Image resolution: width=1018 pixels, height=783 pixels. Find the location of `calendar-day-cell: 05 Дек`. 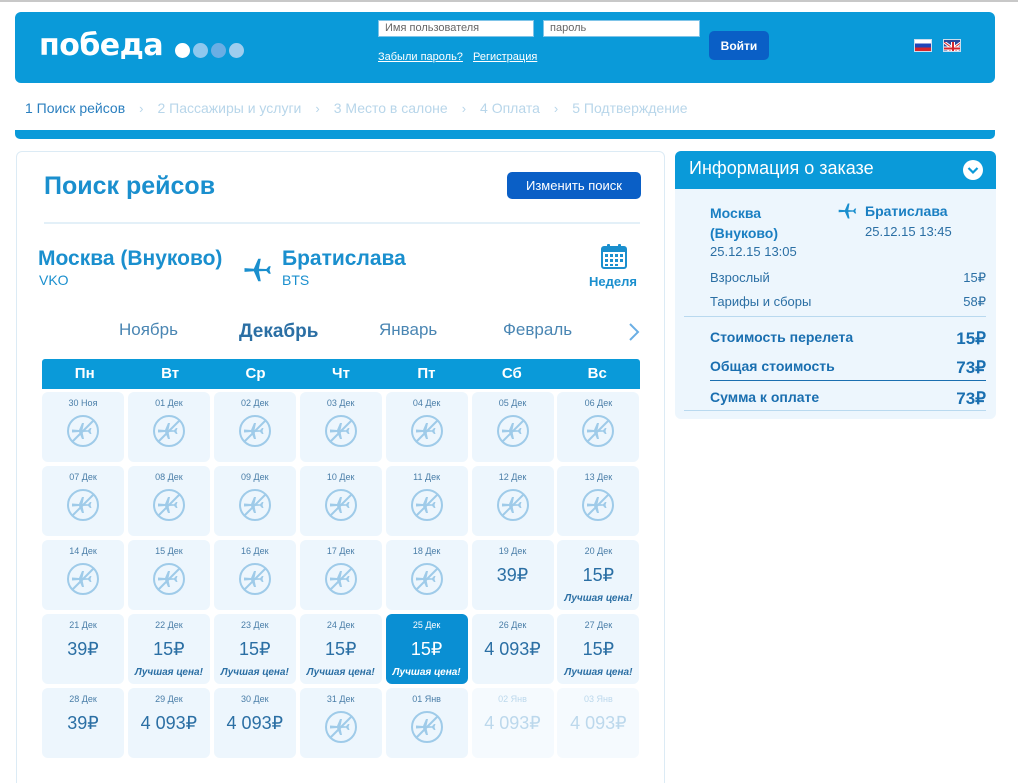

calendar-day-cell: 05 Дек is located at coordinates (512, 427).